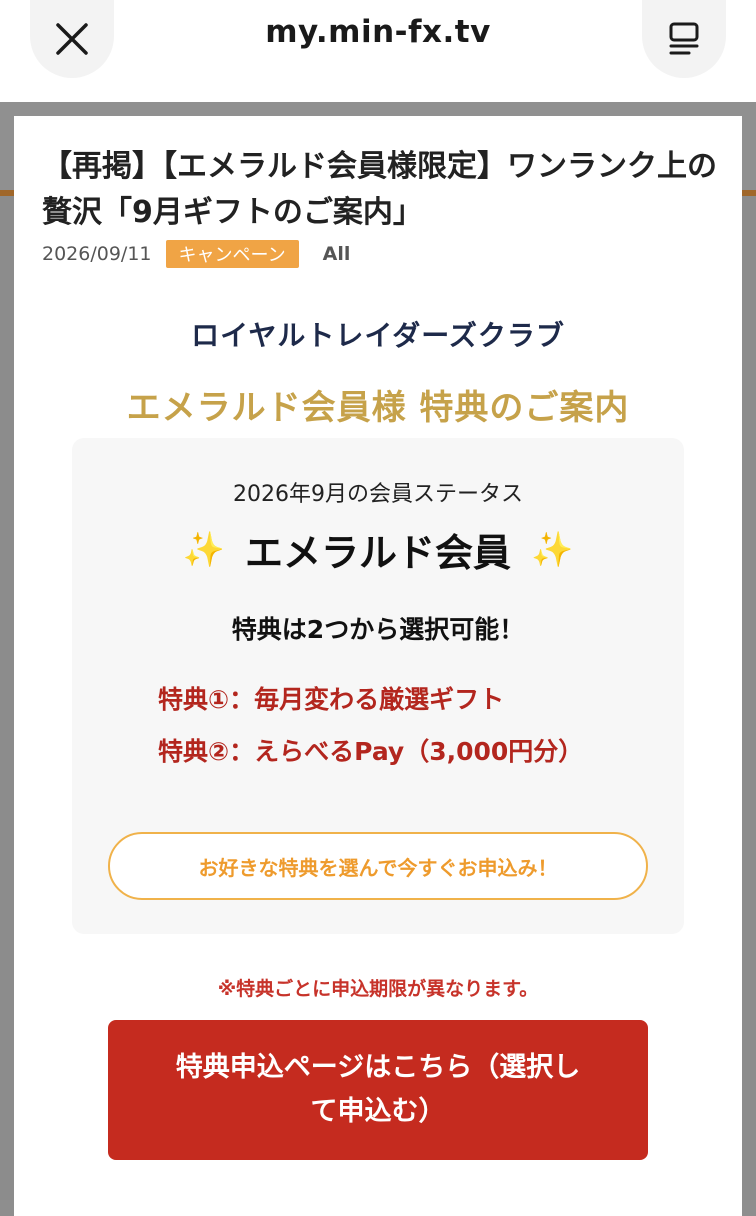  Describe the element at coordinates (378, 866) in the screenshot. I see `benefit-cta-pill: お好きな特典を選んで今すぐお申込み！` at that location.